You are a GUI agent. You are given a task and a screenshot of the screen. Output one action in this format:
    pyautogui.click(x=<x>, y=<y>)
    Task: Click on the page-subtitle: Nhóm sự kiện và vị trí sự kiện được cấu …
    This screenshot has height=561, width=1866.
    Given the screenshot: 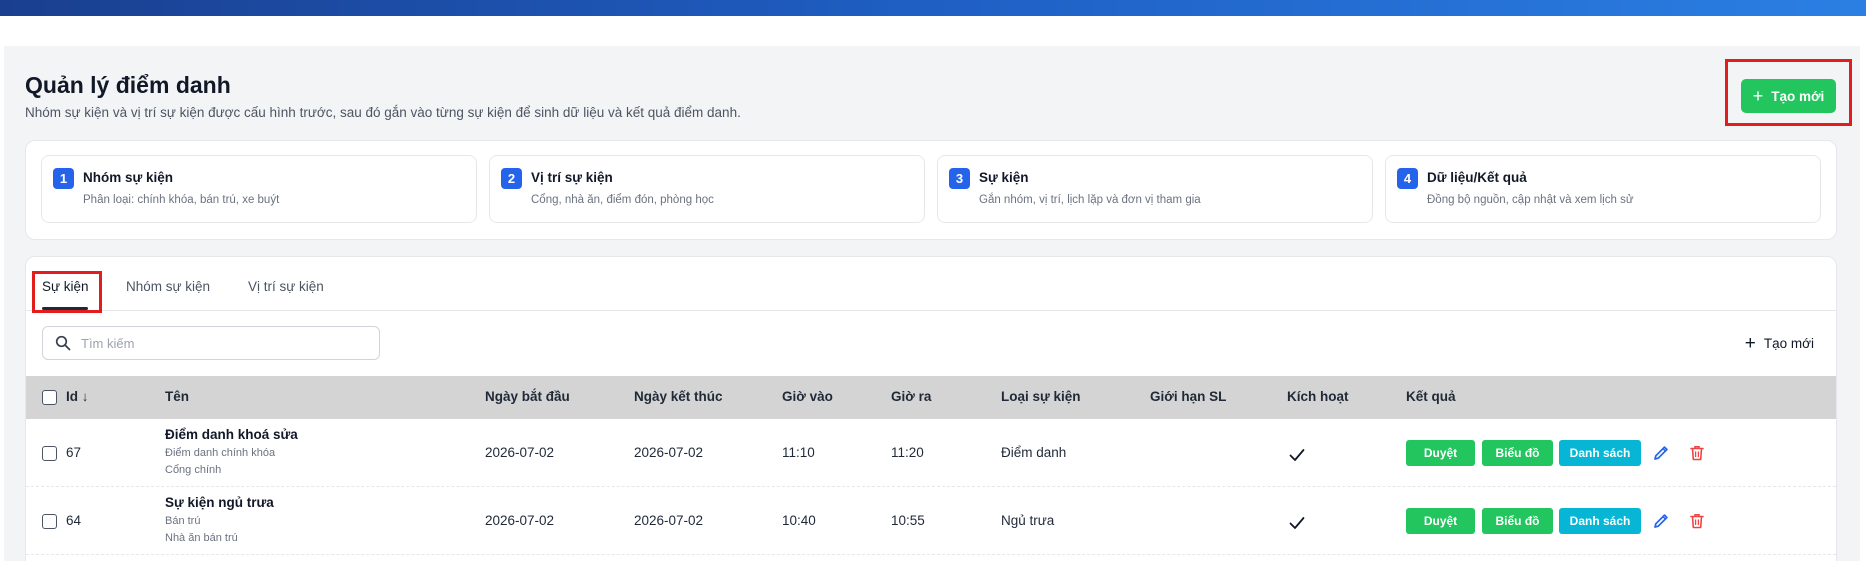 What is the action you would take?
    pyautogui.click(x=383, y=112)
    